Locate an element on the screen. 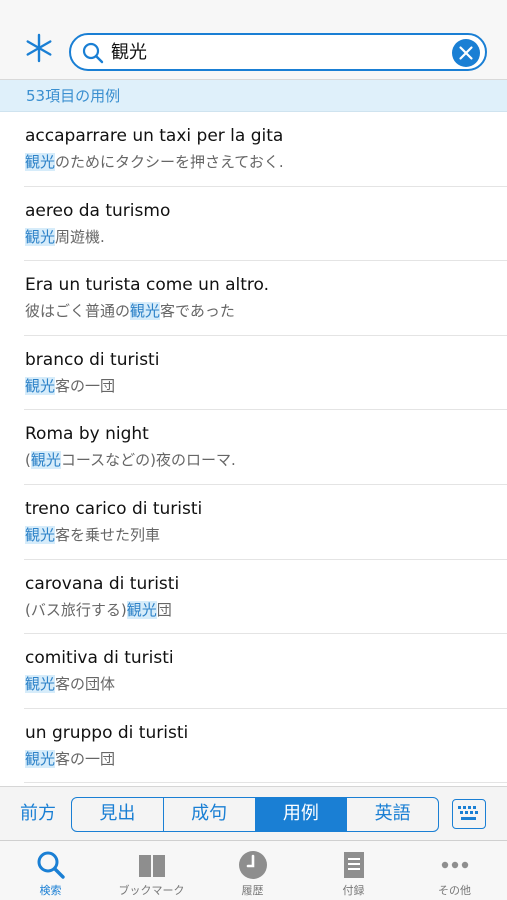 The image size is (507, 900). segment-english: 英語 is located at coordinates (392, 814).